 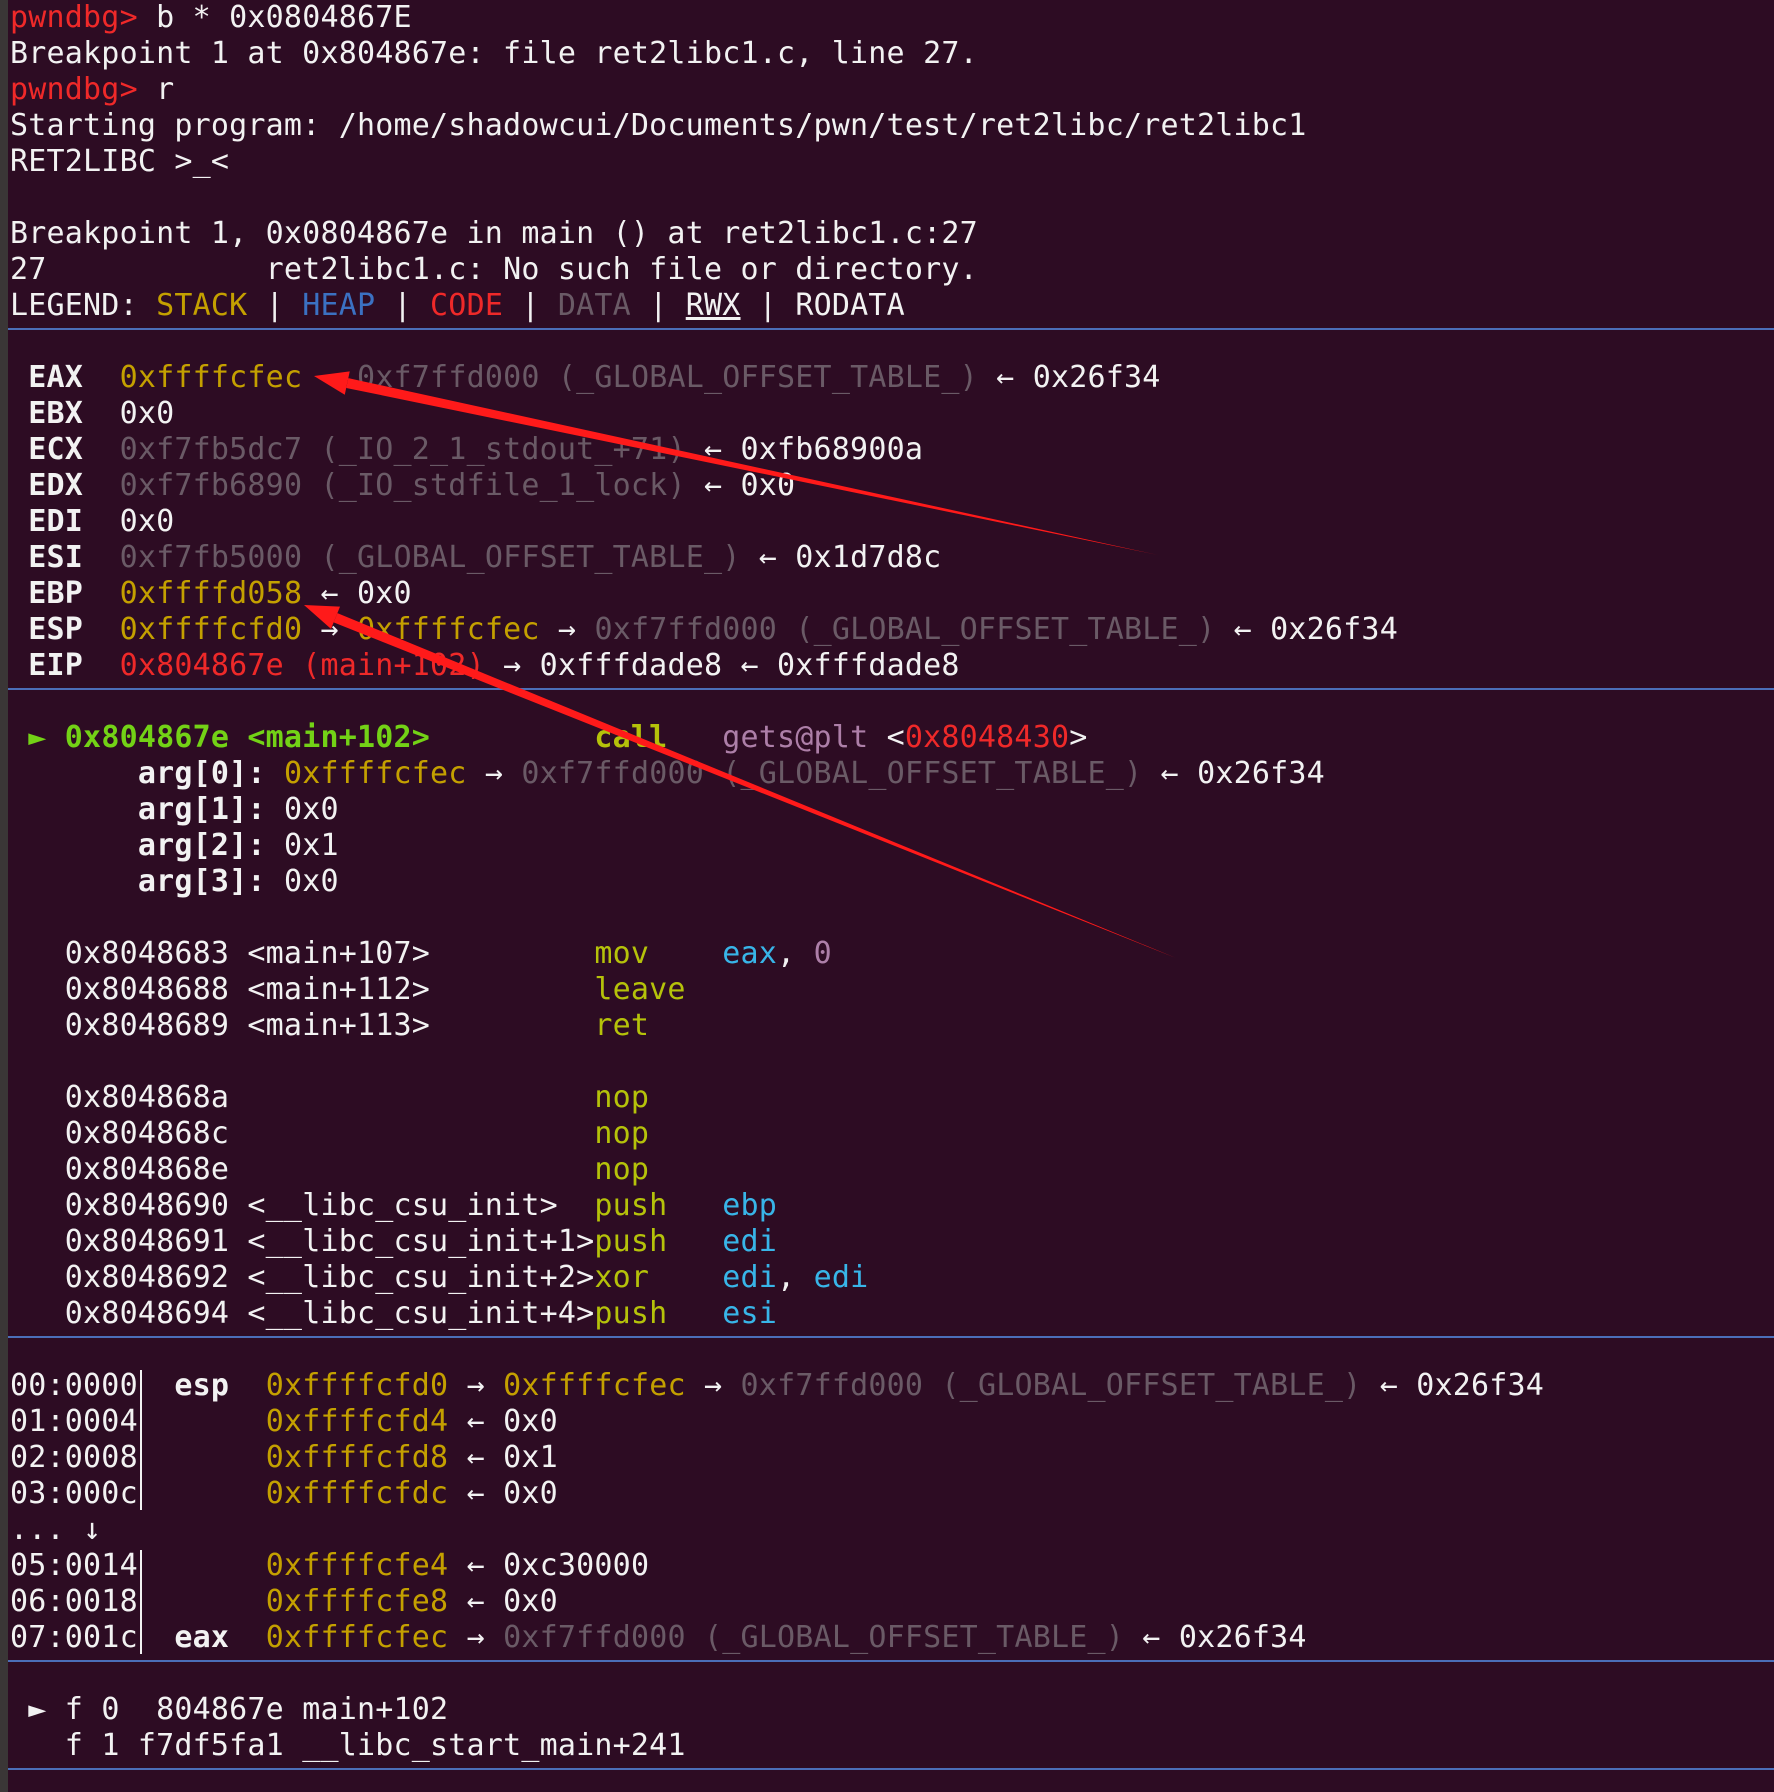 I want to click on command-text: b * 0x0804867E, so click(x=274, y=17).